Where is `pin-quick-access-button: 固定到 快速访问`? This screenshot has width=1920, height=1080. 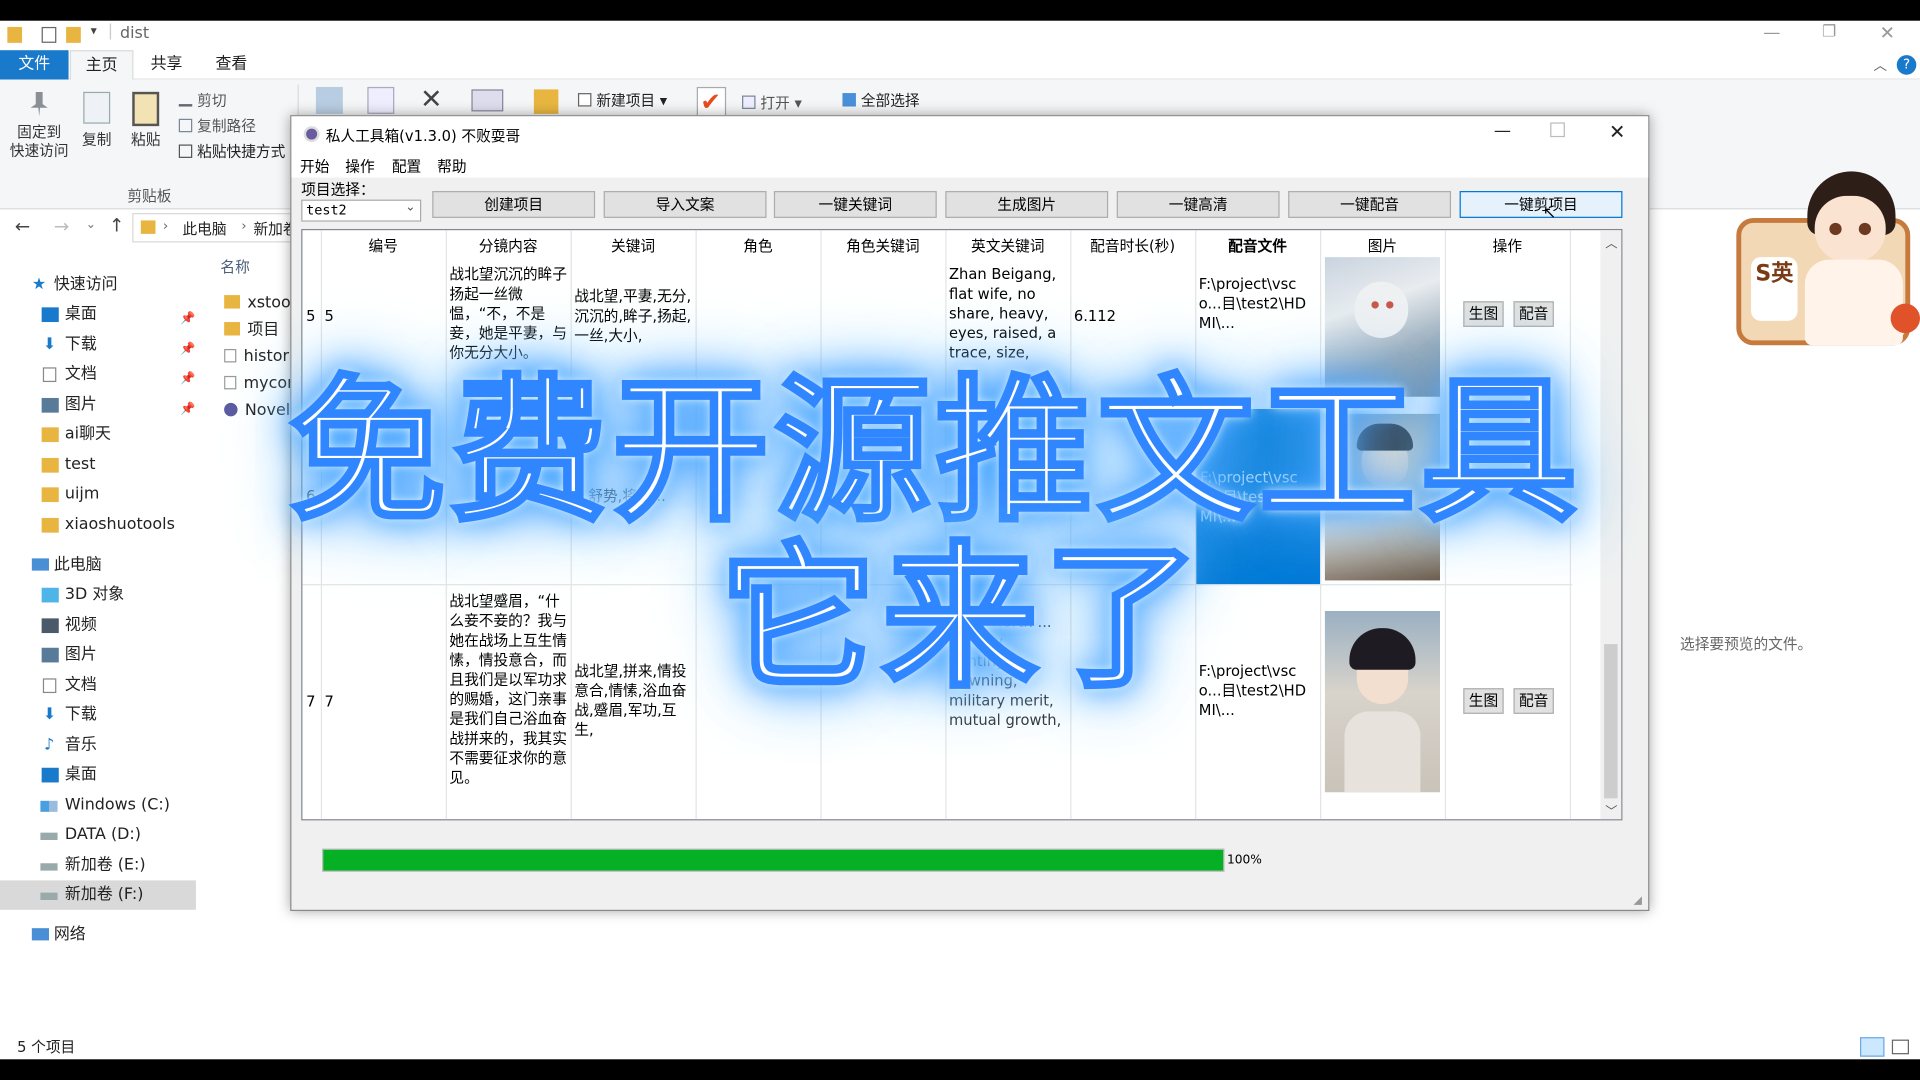 pin-quick-access-button: 固定到 快速访问 is located at coordinates (39, 126).